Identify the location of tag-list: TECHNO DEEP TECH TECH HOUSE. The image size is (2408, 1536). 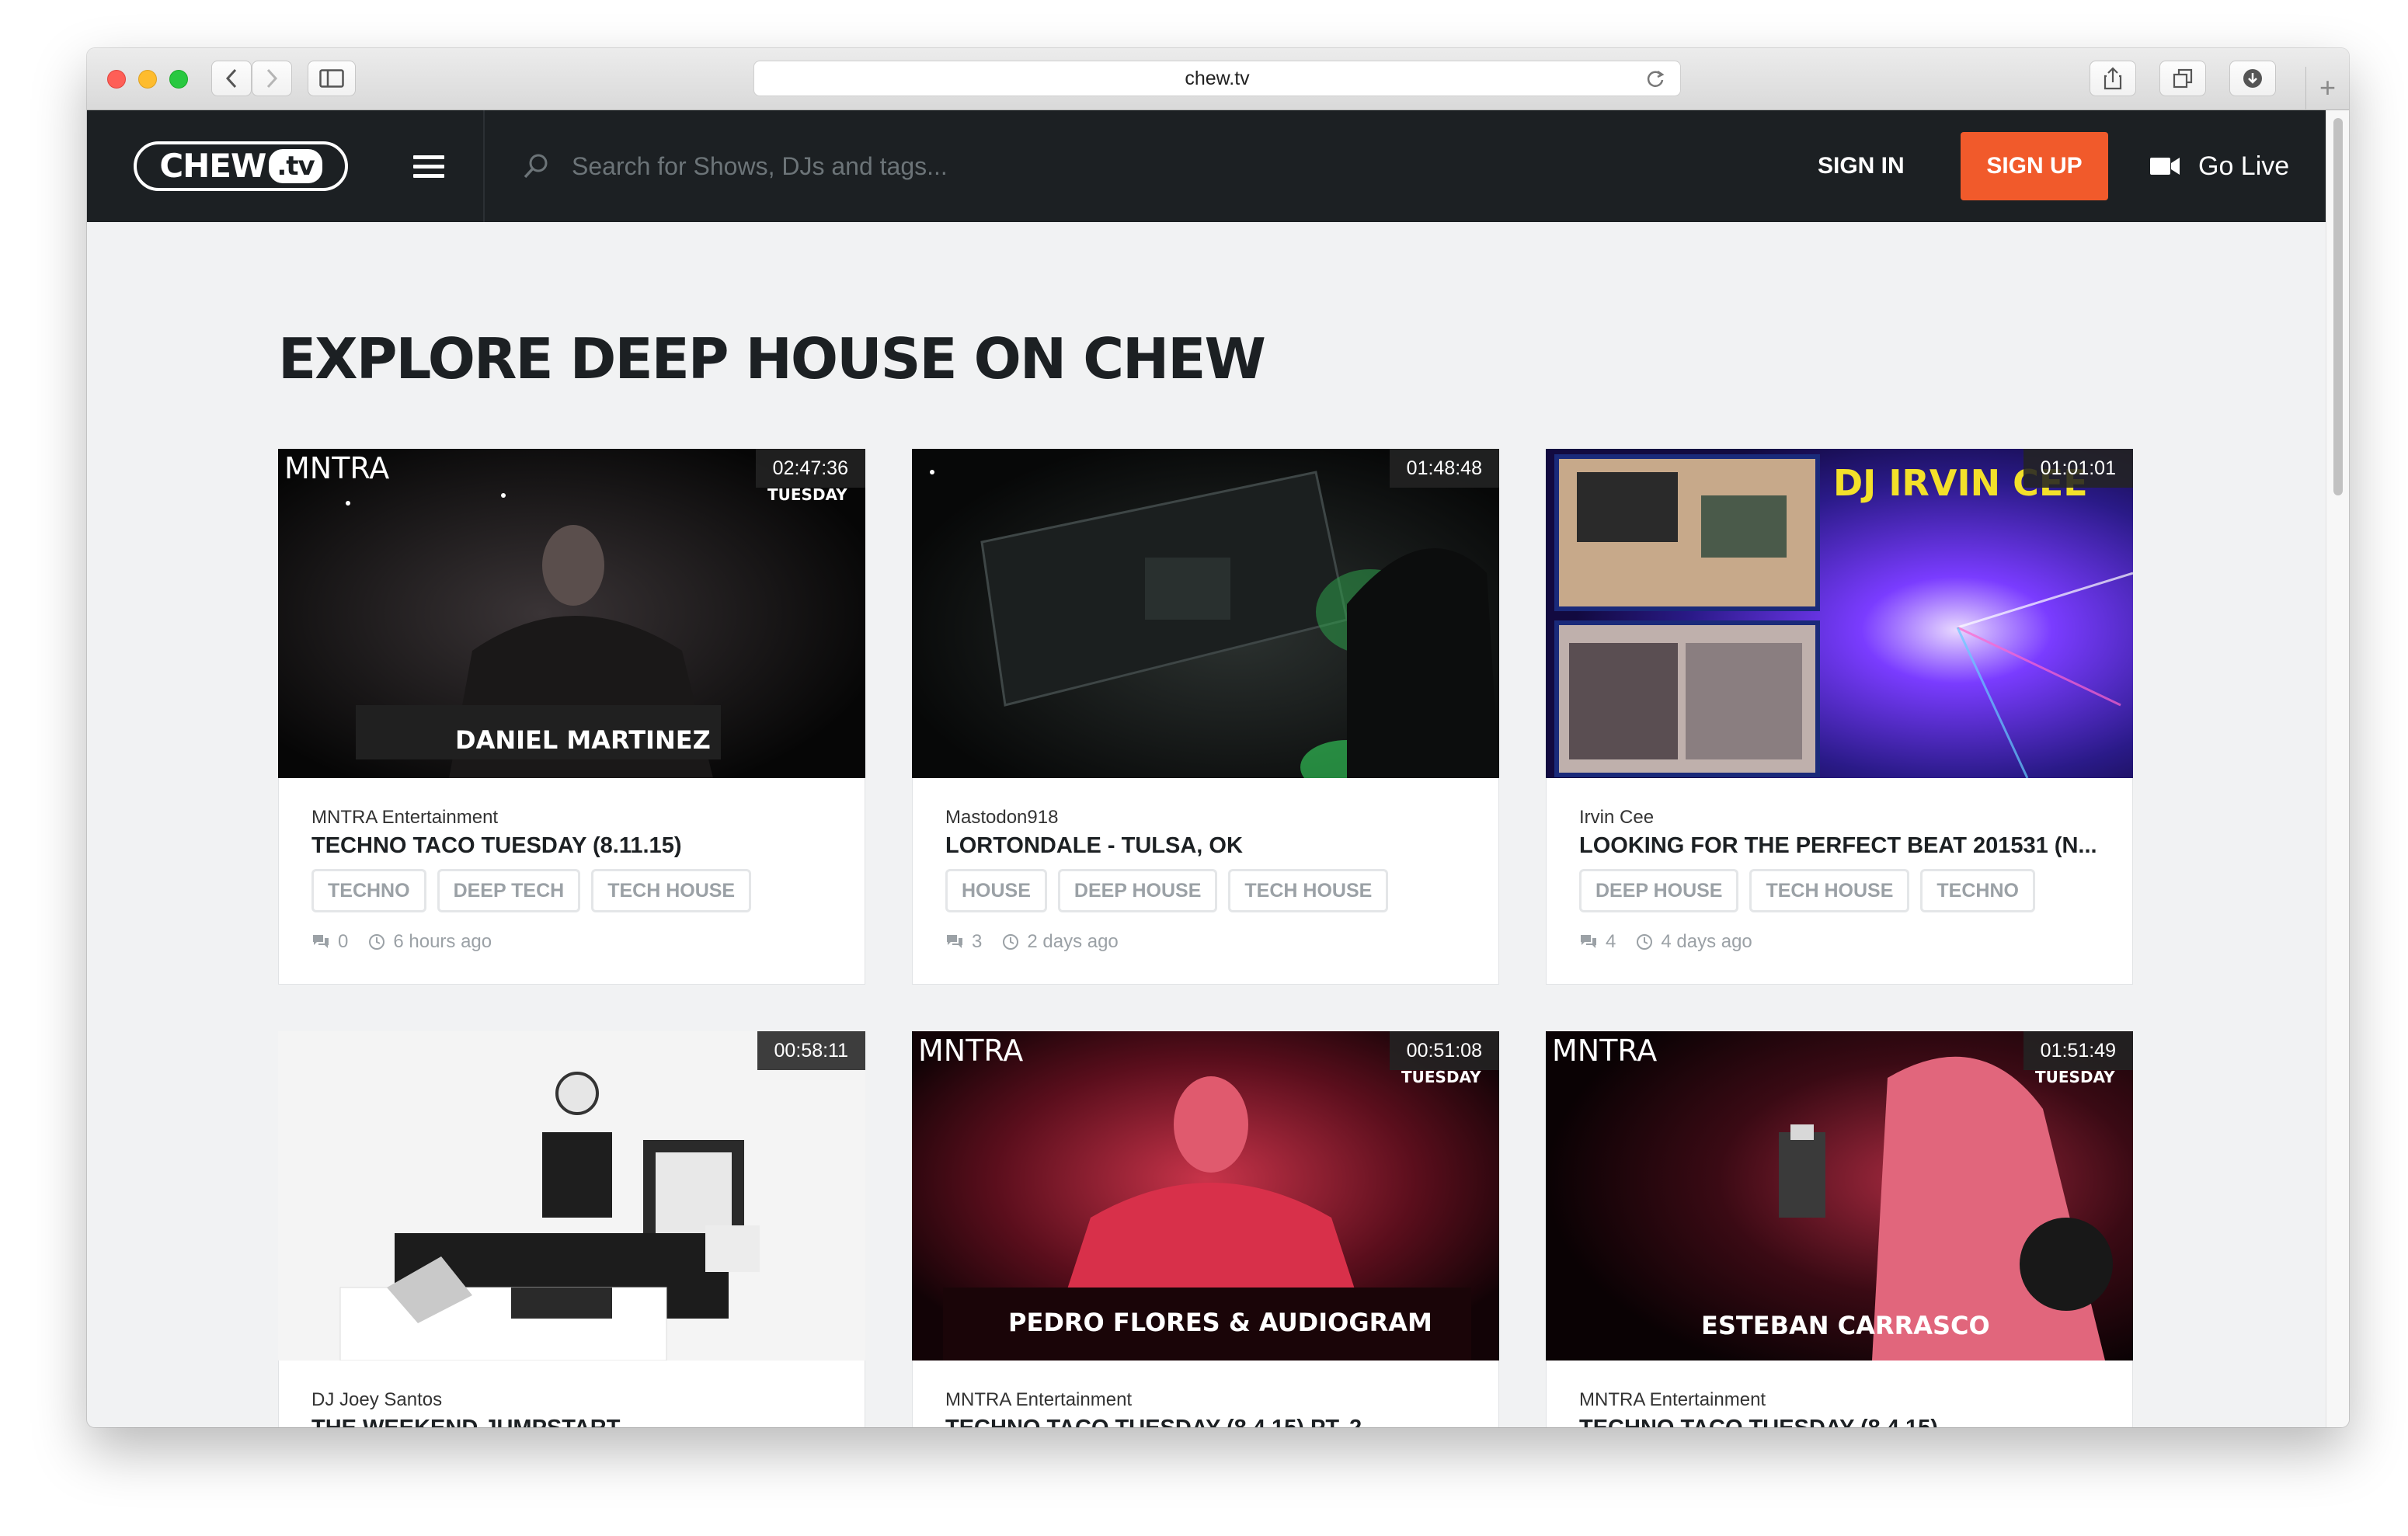
(536, 891).